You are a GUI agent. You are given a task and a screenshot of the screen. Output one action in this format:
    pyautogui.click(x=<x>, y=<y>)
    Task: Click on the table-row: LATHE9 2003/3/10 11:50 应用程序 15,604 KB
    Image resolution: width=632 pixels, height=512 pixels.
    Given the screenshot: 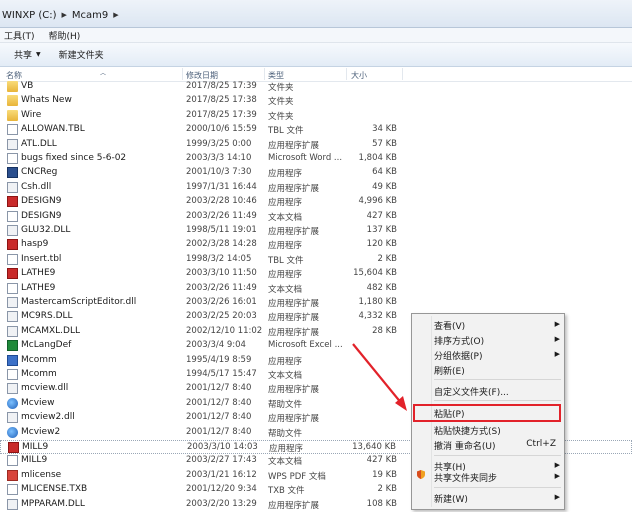 What is the action you would take?
    pyautogui.click(x=316, y=274)
    